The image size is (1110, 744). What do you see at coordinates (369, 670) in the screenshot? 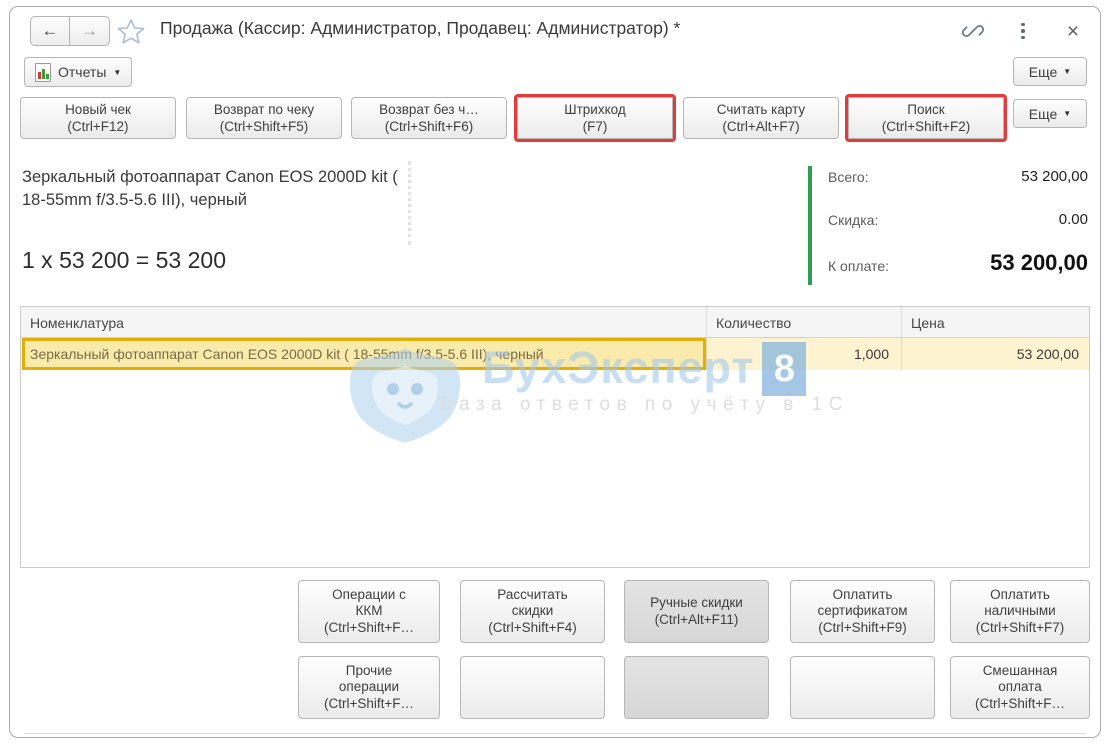
I see `action-button-line: Прочие` at bounding box center [369, 670].